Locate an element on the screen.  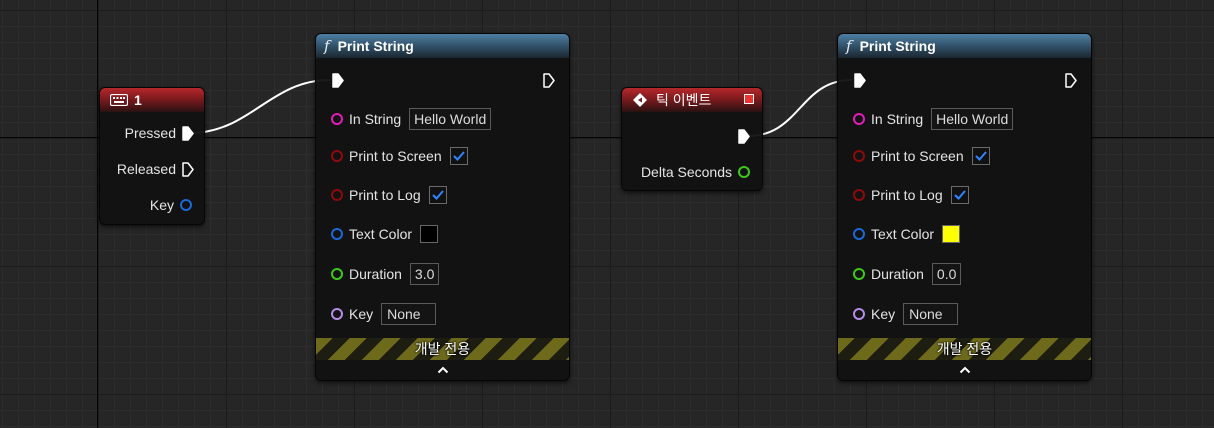
key-output-pin-row: Key is located at coordinates (171, 205).